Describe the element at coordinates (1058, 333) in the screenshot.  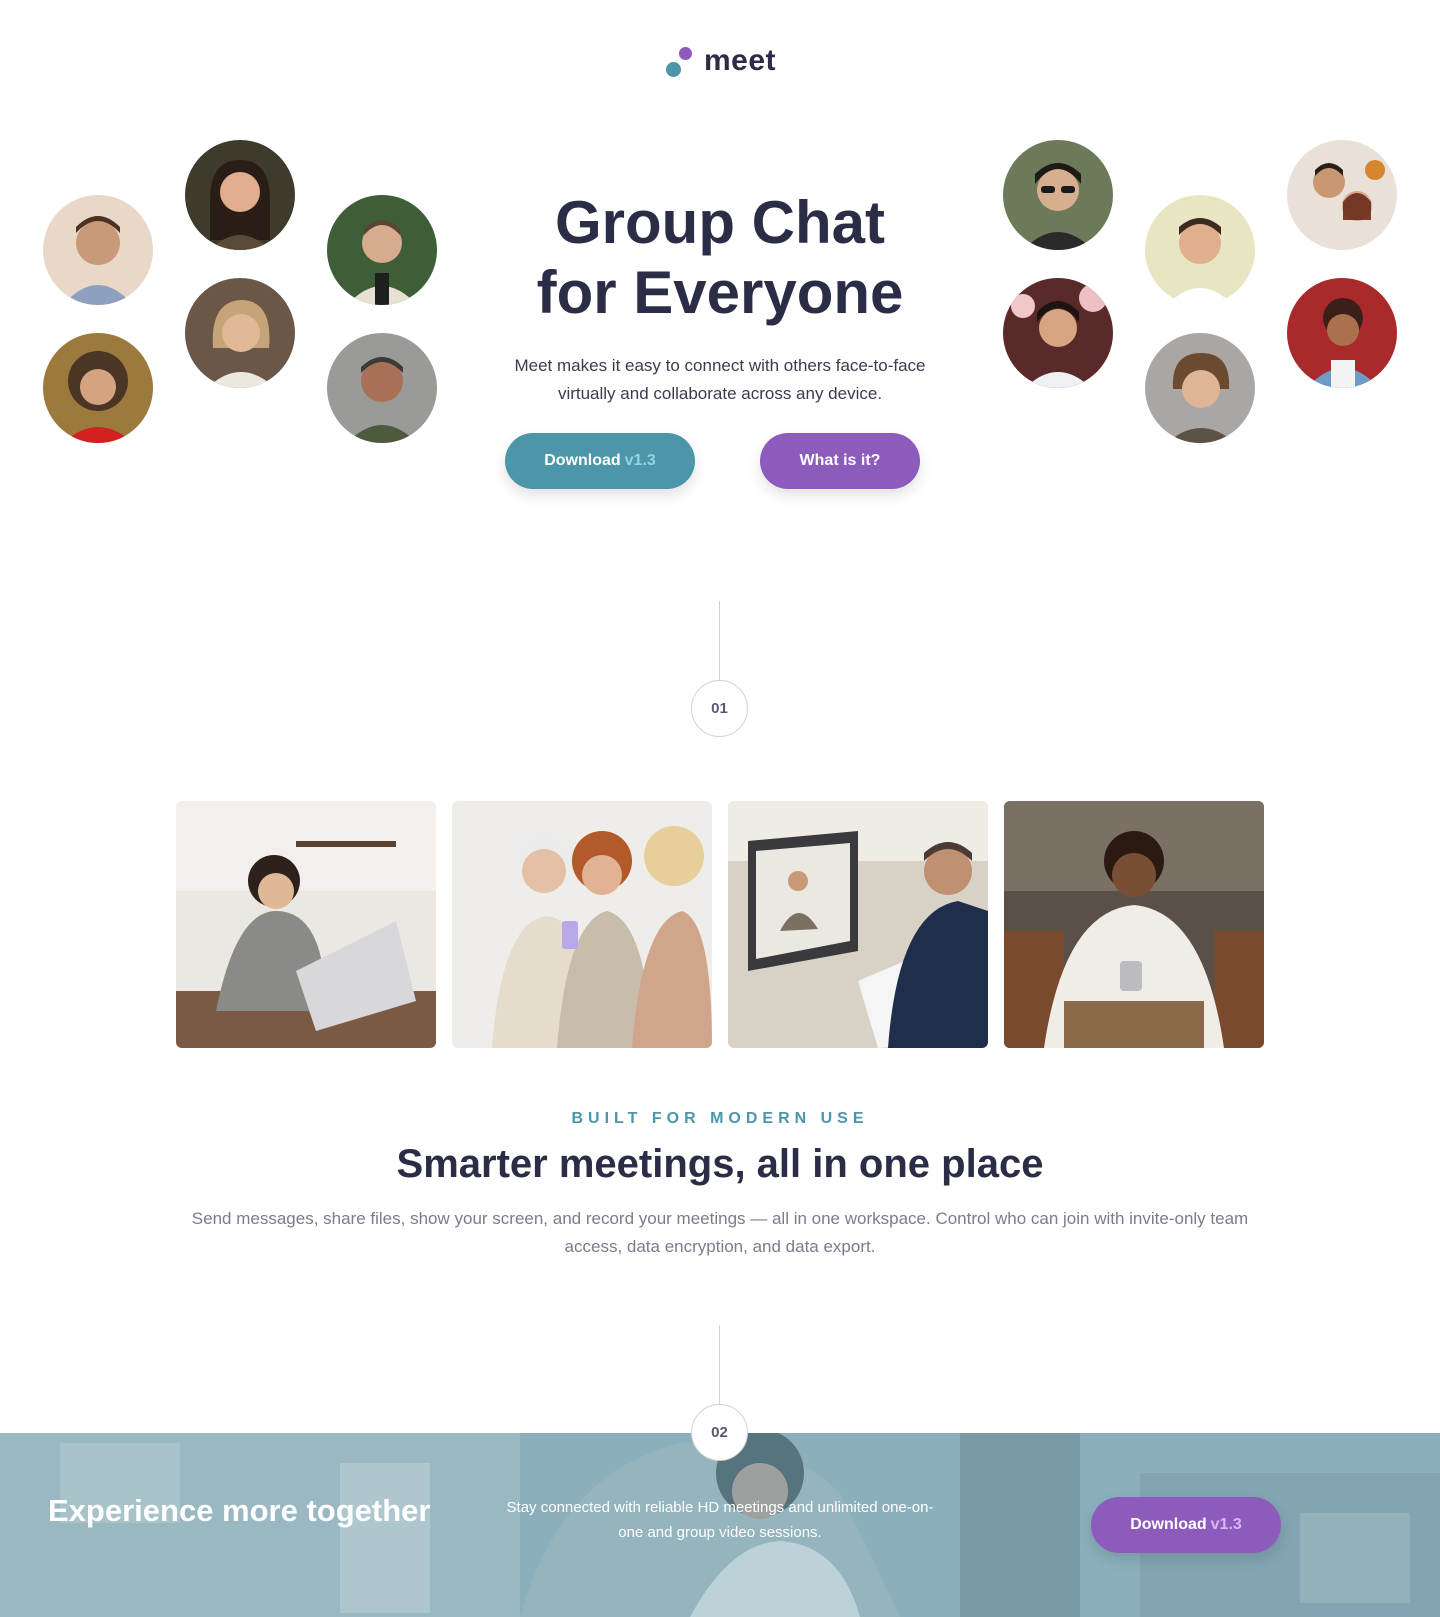
I see `avatar-man-blossoms` at that location.